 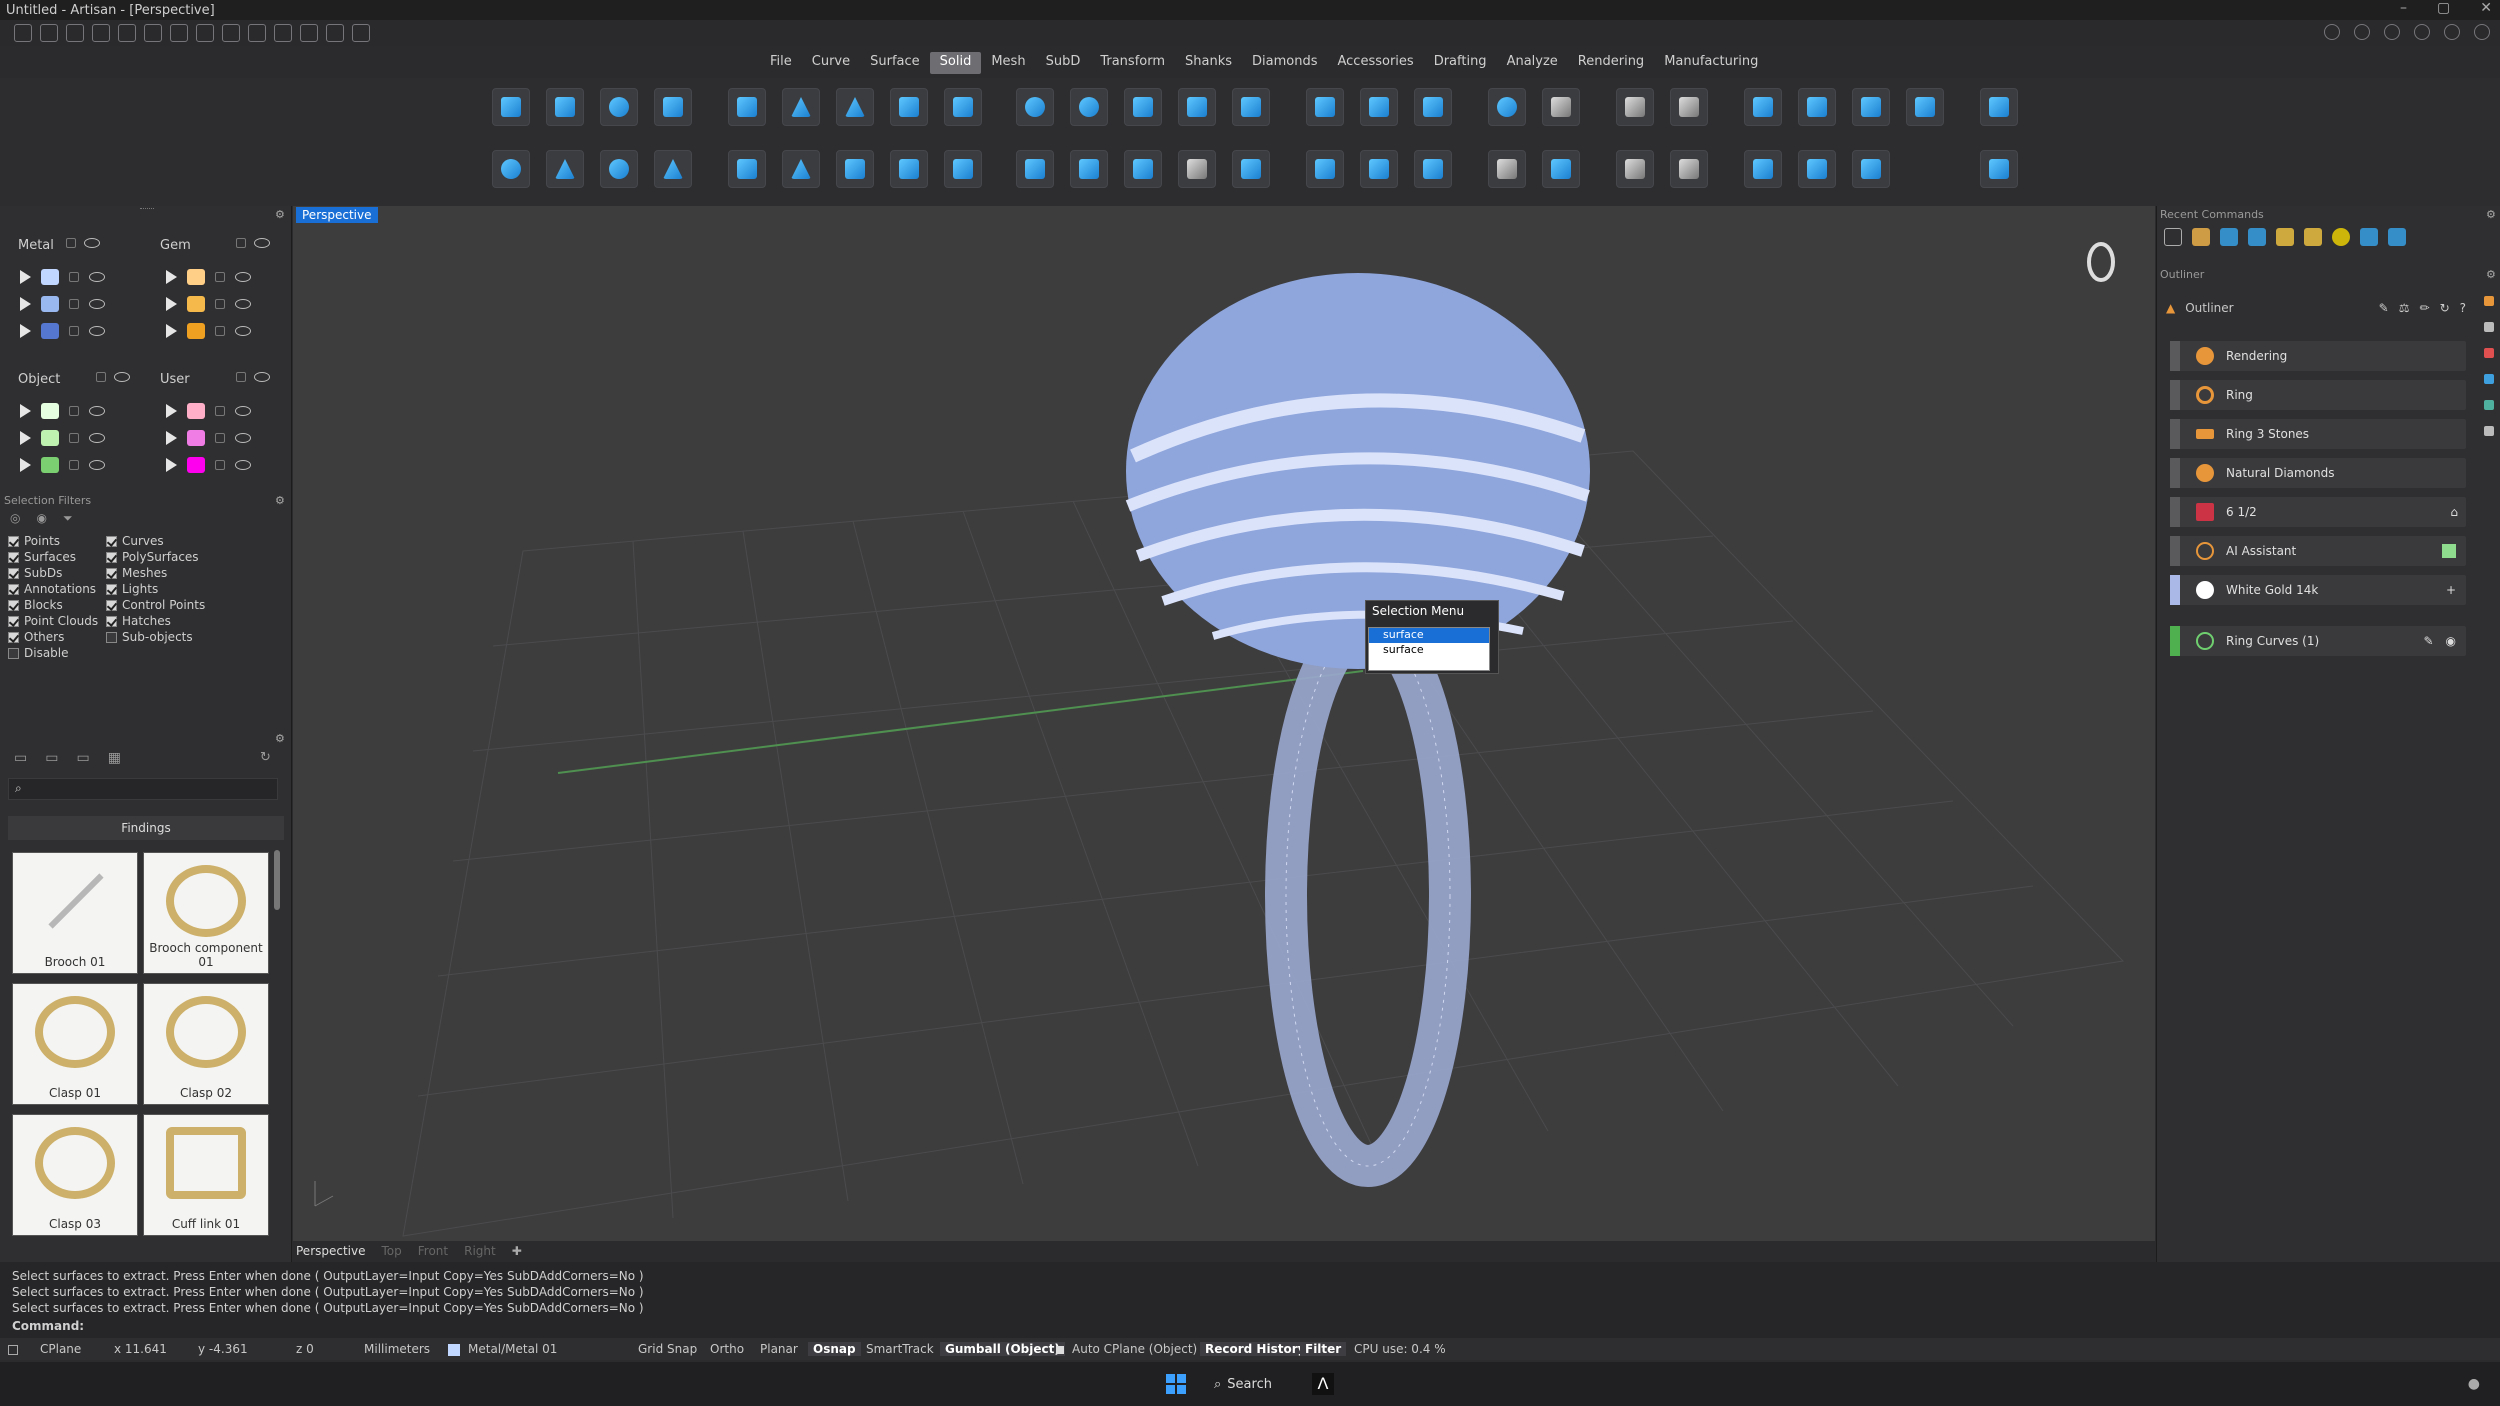 What do you see at coordinates (2257, 237) in the screenshot?
I see `recent-solid-icon` at bounding box center [2257, 237].